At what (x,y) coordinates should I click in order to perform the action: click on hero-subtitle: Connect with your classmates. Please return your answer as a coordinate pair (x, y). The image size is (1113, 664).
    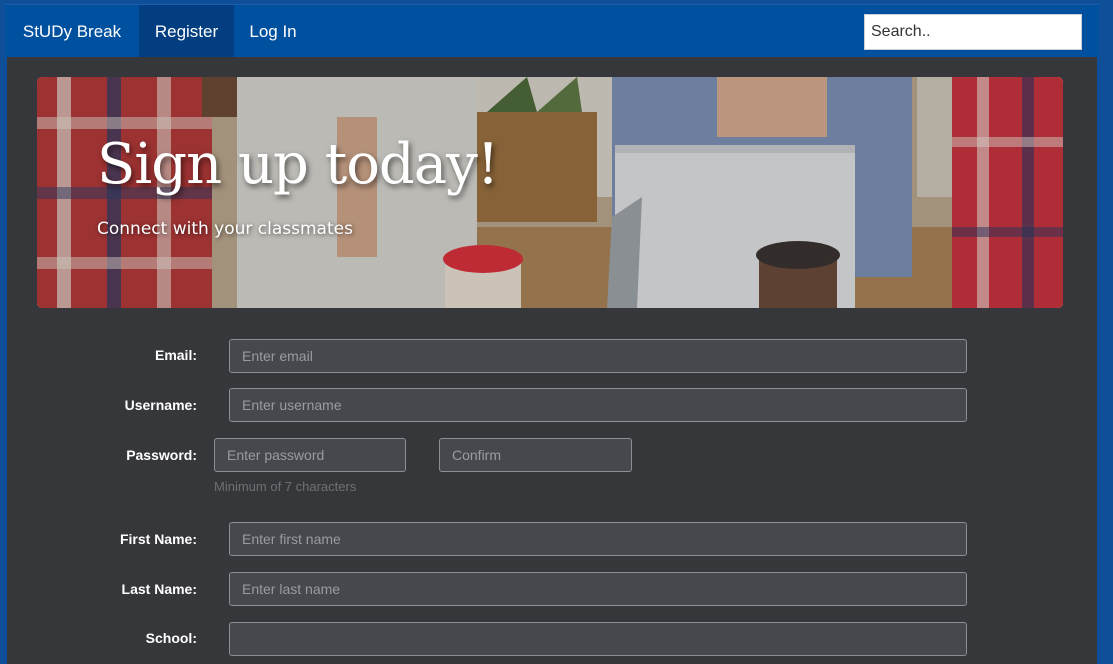
    Looking at the image, I should click on (225, 229).